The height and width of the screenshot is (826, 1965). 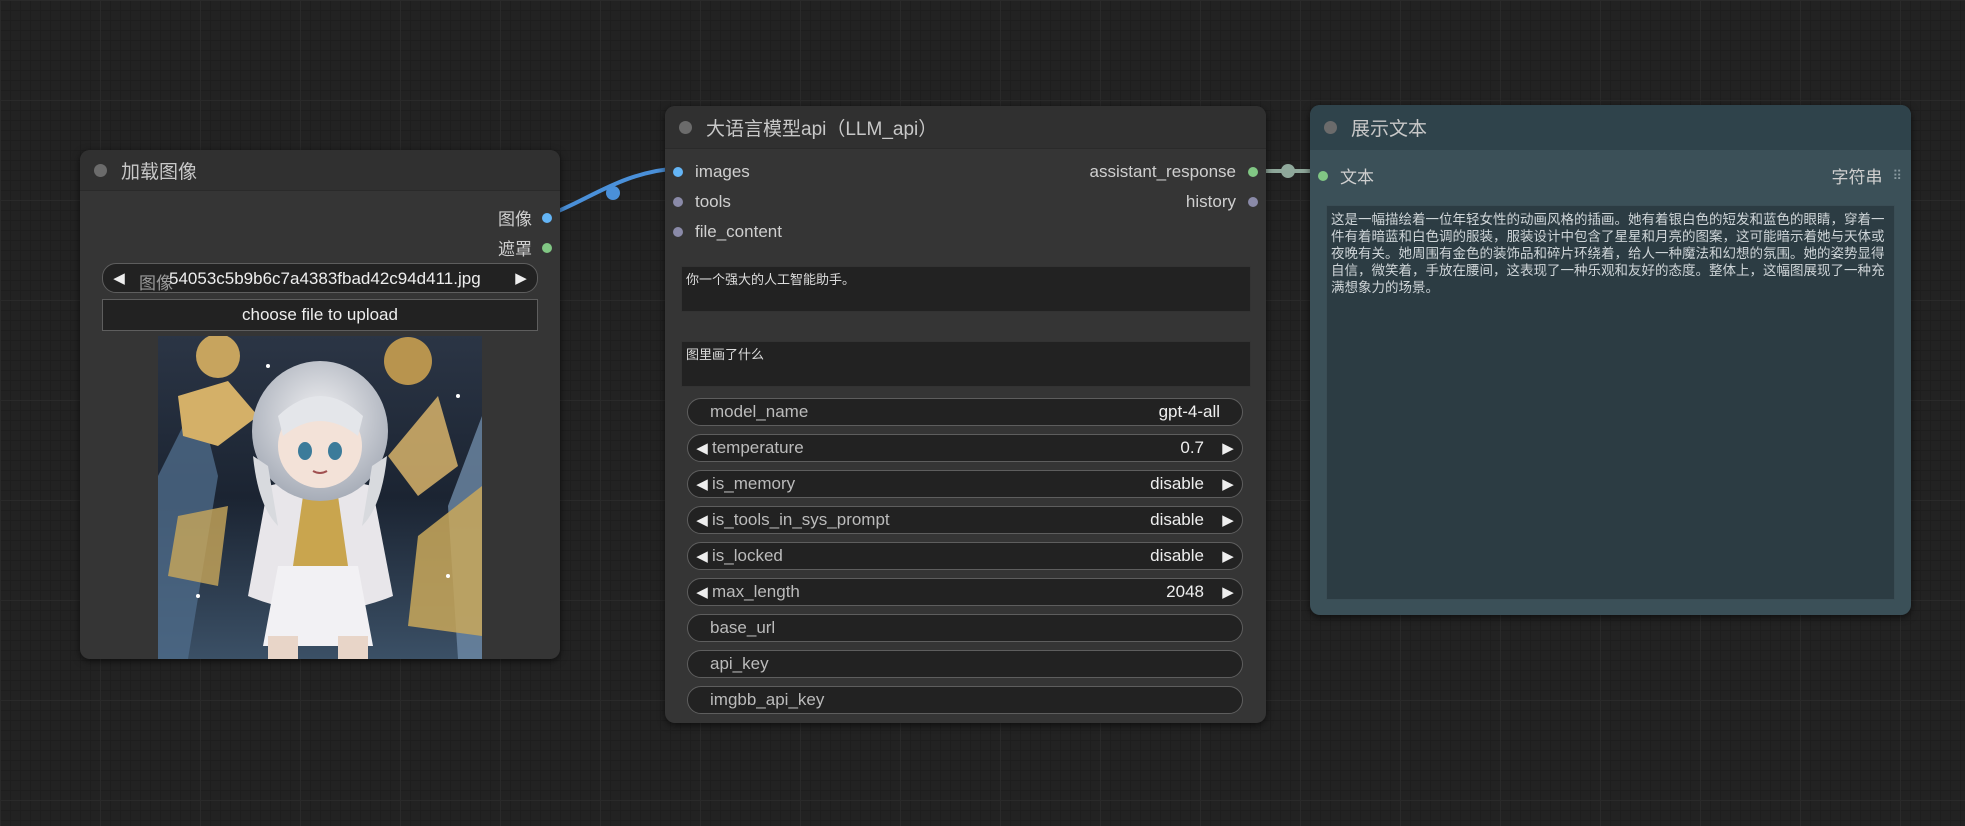 I want to click on is-memory-increment-icon: ▶, so click(x=1228, y=484).